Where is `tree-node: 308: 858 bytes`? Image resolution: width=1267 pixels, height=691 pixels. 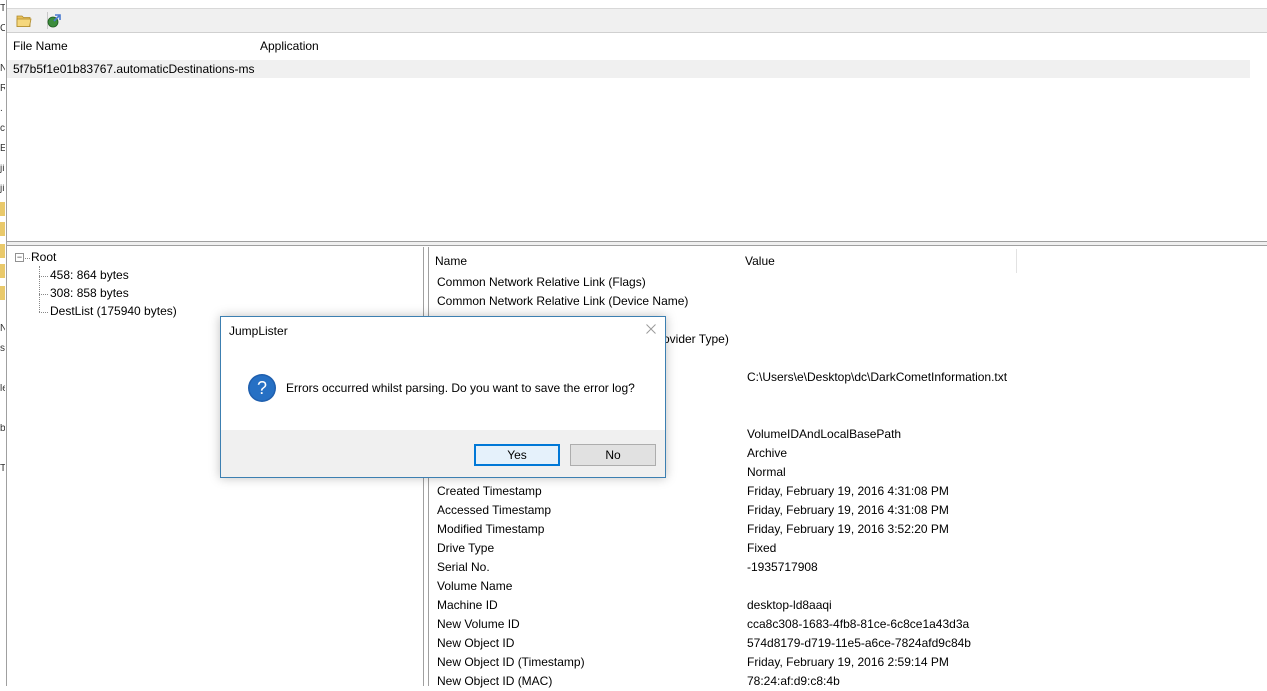 tree-node: 308: 858 bytes is located at coordinates (89, 293).